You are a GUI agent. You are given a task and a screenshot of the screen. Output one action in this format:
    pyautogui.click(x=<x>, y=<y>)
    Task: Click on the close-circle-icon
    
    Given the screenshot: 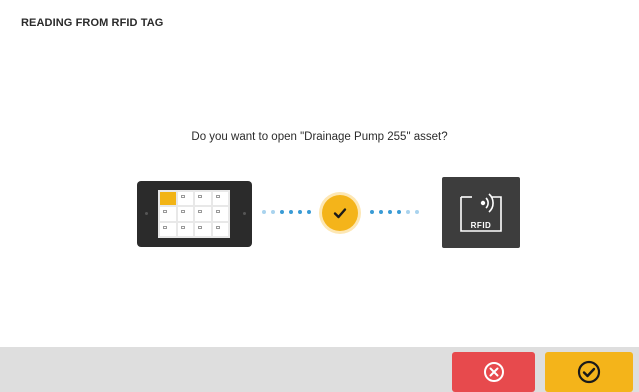 What is the action you would take?
    pyautogui.click(x=493, y=372)
    